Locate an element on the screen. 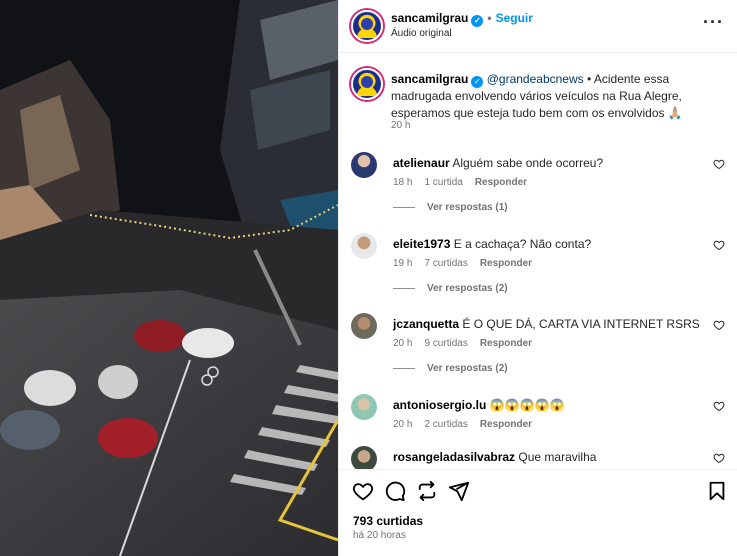  view-replies-button: Ver respostas (1) is located at coordinates (450, 207).